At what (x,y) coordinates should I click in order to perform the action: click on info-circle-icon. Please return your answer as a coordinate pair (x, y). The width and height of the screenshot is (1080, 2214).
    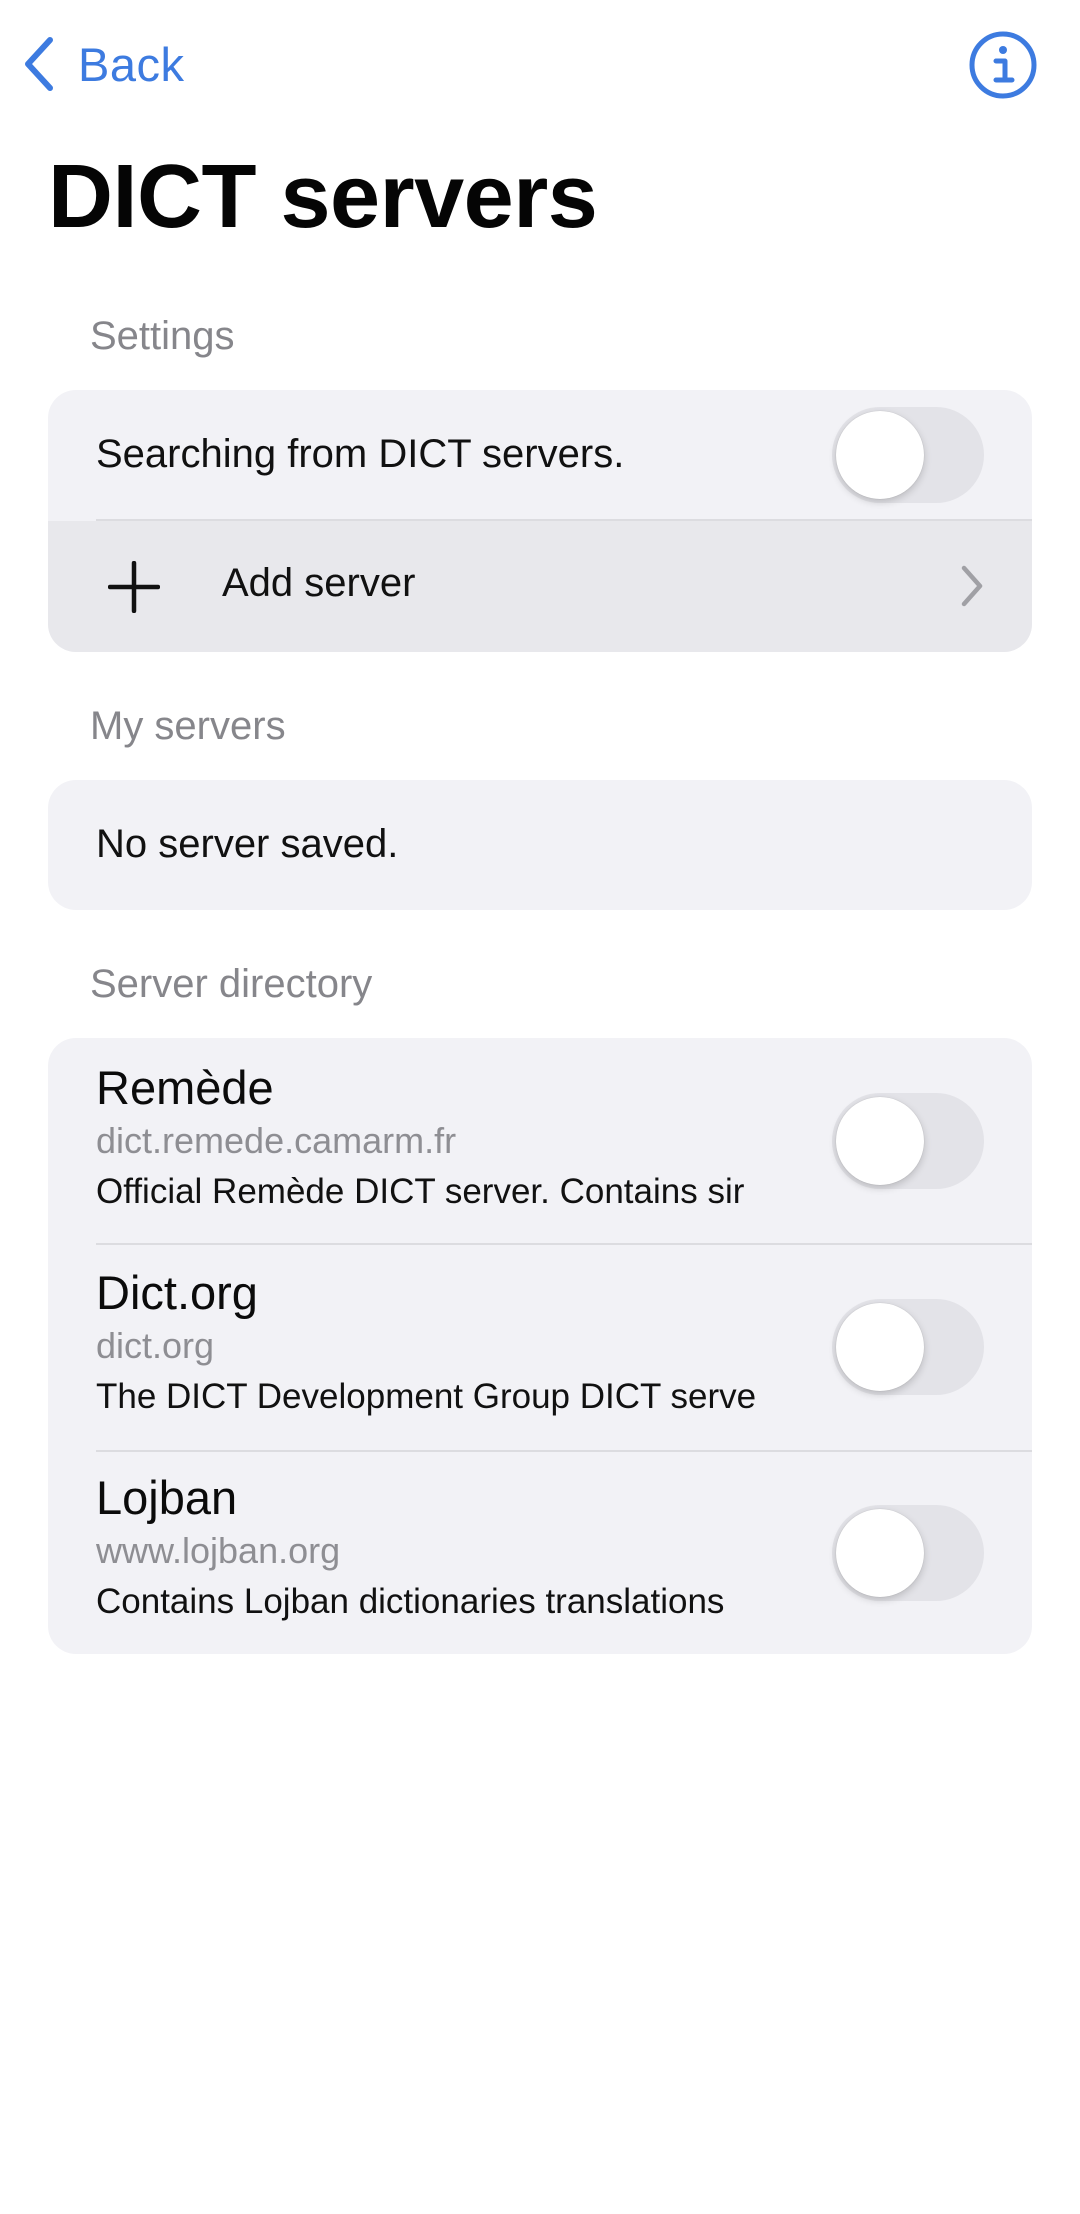
    Looking at the image, I should click on (1003, 67).